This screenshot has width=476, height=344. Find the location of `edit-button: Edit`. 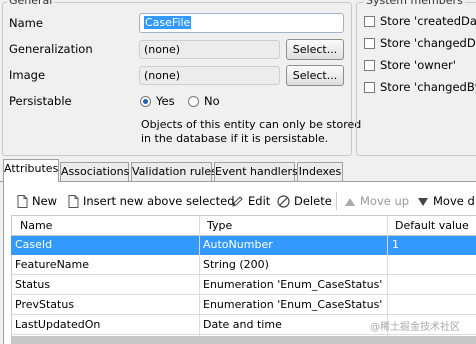

edit-button: Edit is located at coordinates (250, 201).